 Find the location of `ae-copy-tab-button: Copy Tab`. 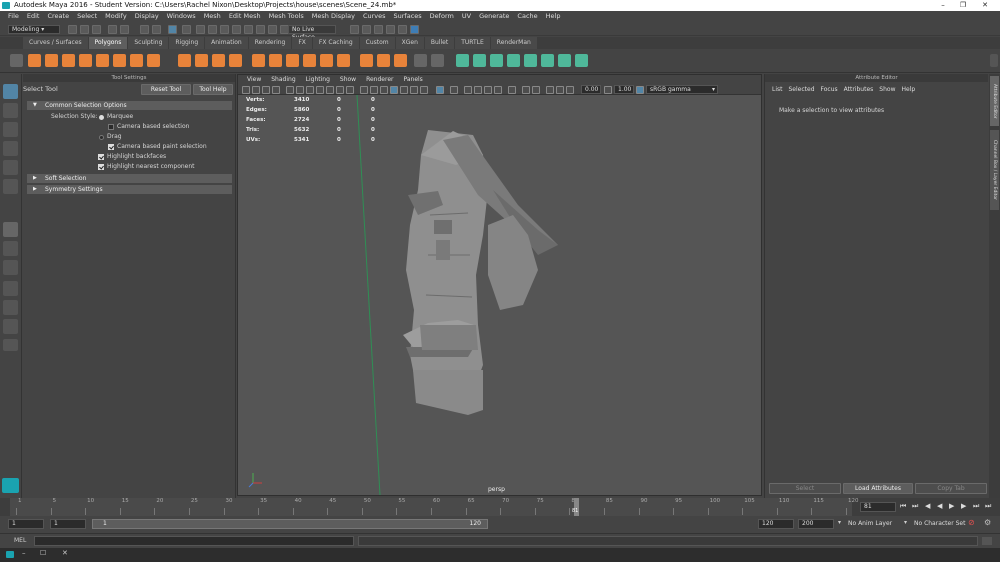

ae-copy-tab-button: Copy Tab is located at coordinates (951, 488).